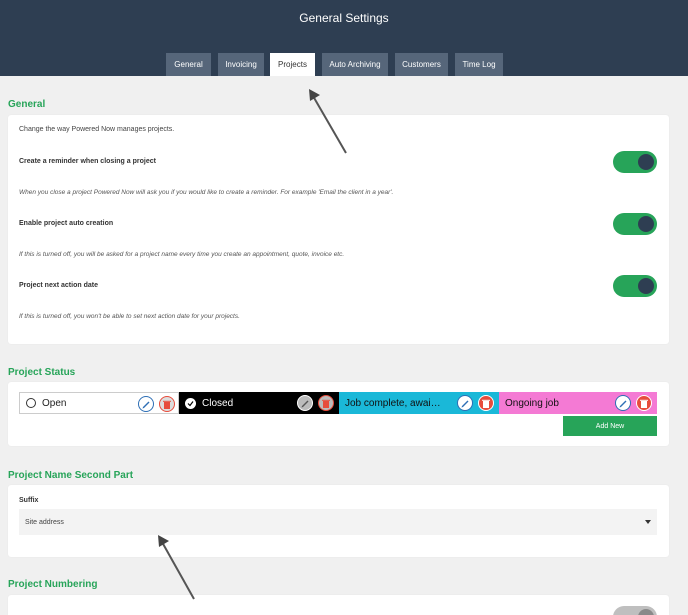 Image resolution: width=688 pixels, height=615 pixels. What do you see at coordinates (190, 403) in the screenshot?
I see `check-circle-icon` at bounding box center [190, 403].